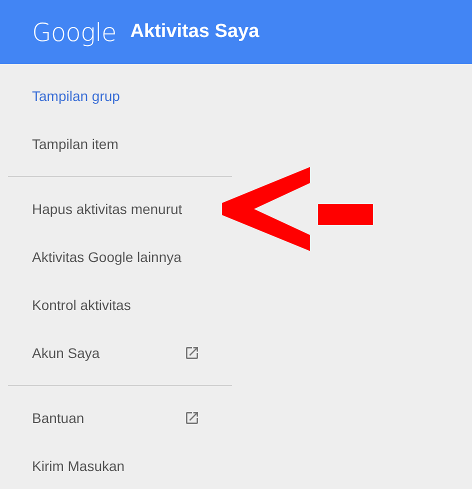  I want to click on menu-item: Tampilan grup, so click(120, 96).